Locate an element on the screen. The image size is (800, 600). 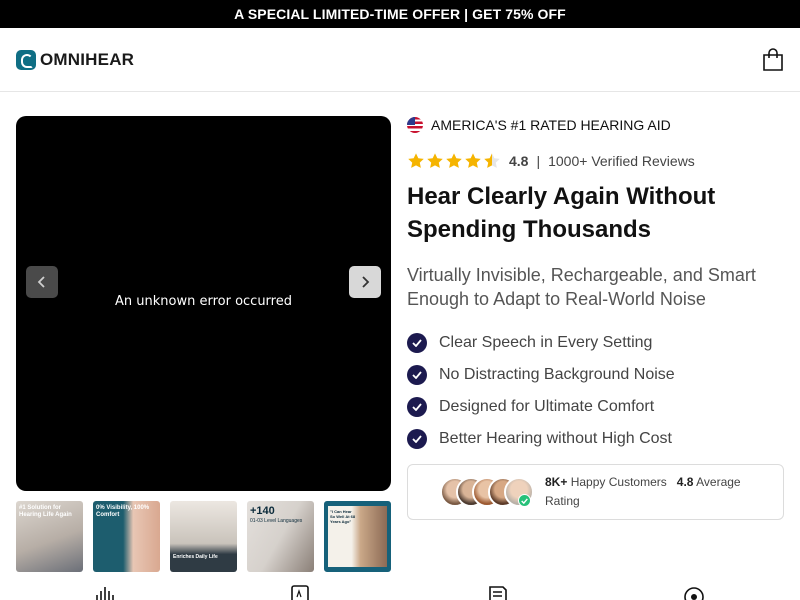
chevron-right-icon is located at coordinates (366, 282).